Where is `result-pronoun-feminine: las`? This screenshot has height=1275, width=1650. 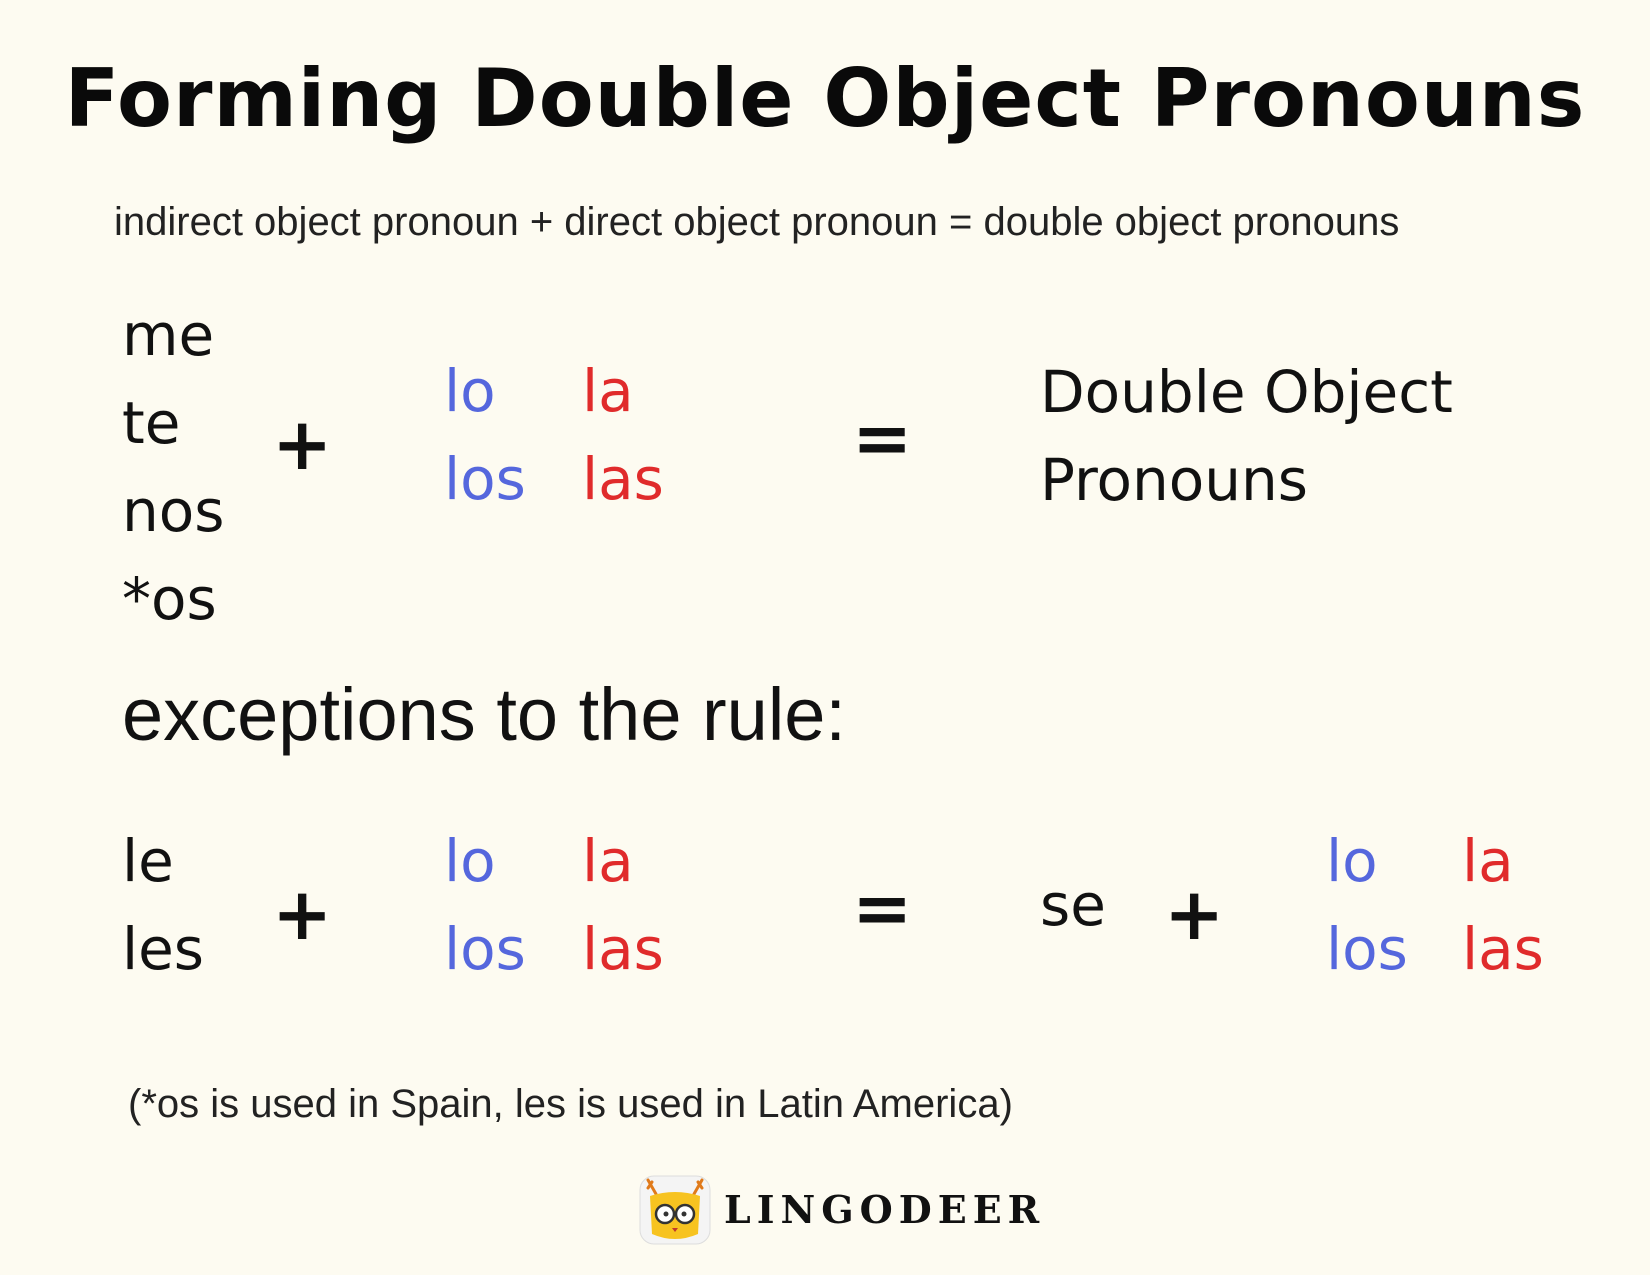 result-pronoun-feminine: las is located at coordinates (1503, 949).